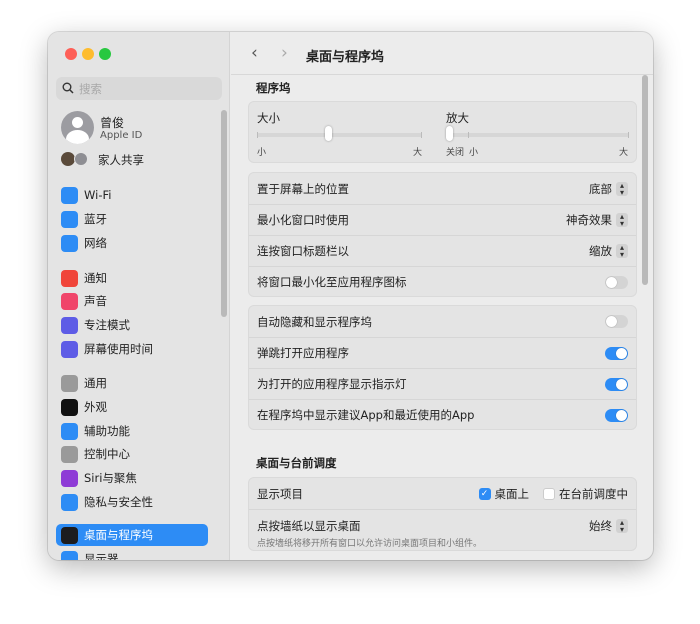 The width and height of the screenshot is (700, 624). What do you see at coordinates (332, 384) in the screenshot?
I see `setting-label: 为打开的应用程序显示指示灯` at bounding box center [332, 384].